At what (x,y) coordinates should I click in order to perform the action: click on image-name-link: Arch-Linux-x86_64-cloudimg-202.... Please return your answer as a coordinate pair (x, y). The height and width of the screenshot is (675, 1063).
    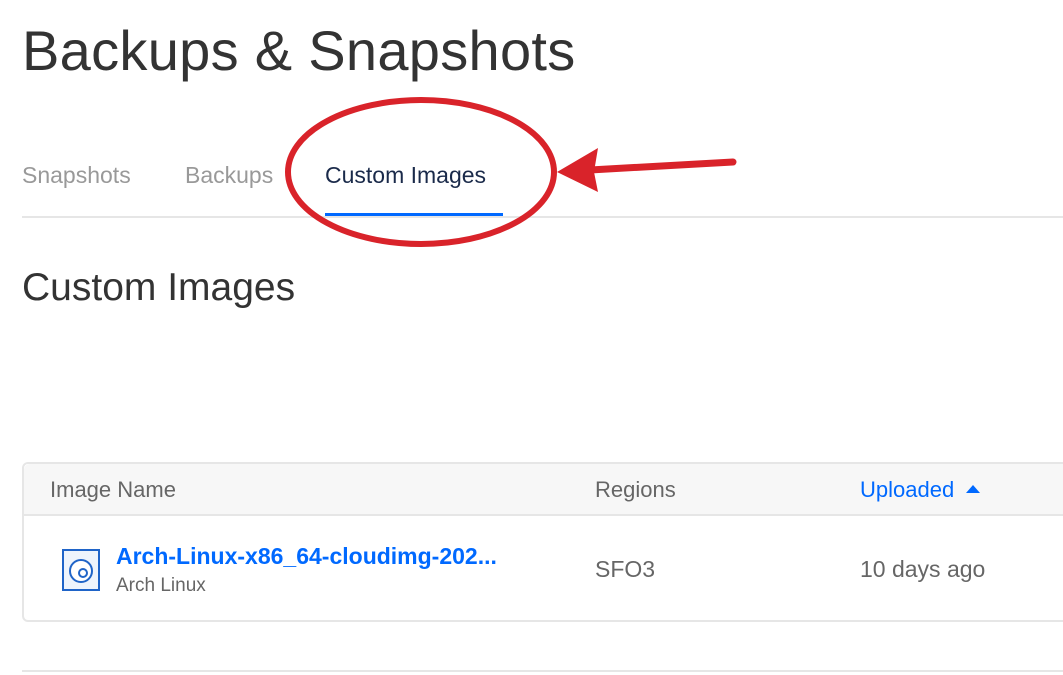
    Looking at the image, I should click on (306, 556).